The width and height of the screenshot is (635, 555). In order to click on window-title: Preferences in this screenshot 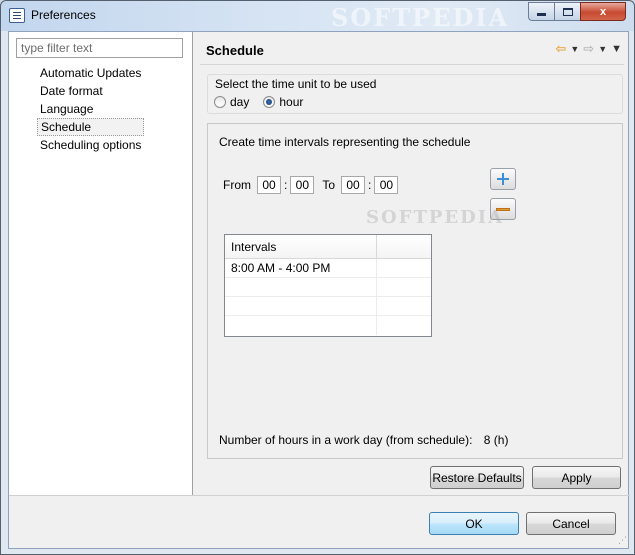, I will do `click(63, 15)`.